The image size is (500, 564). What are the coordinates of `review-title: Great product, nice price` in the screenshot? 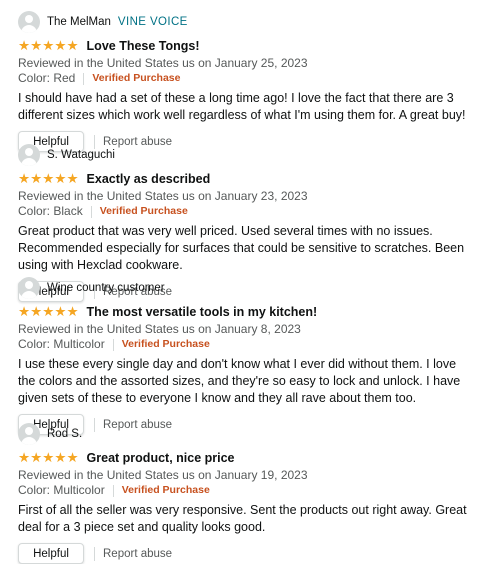 It's located at (161, 458).